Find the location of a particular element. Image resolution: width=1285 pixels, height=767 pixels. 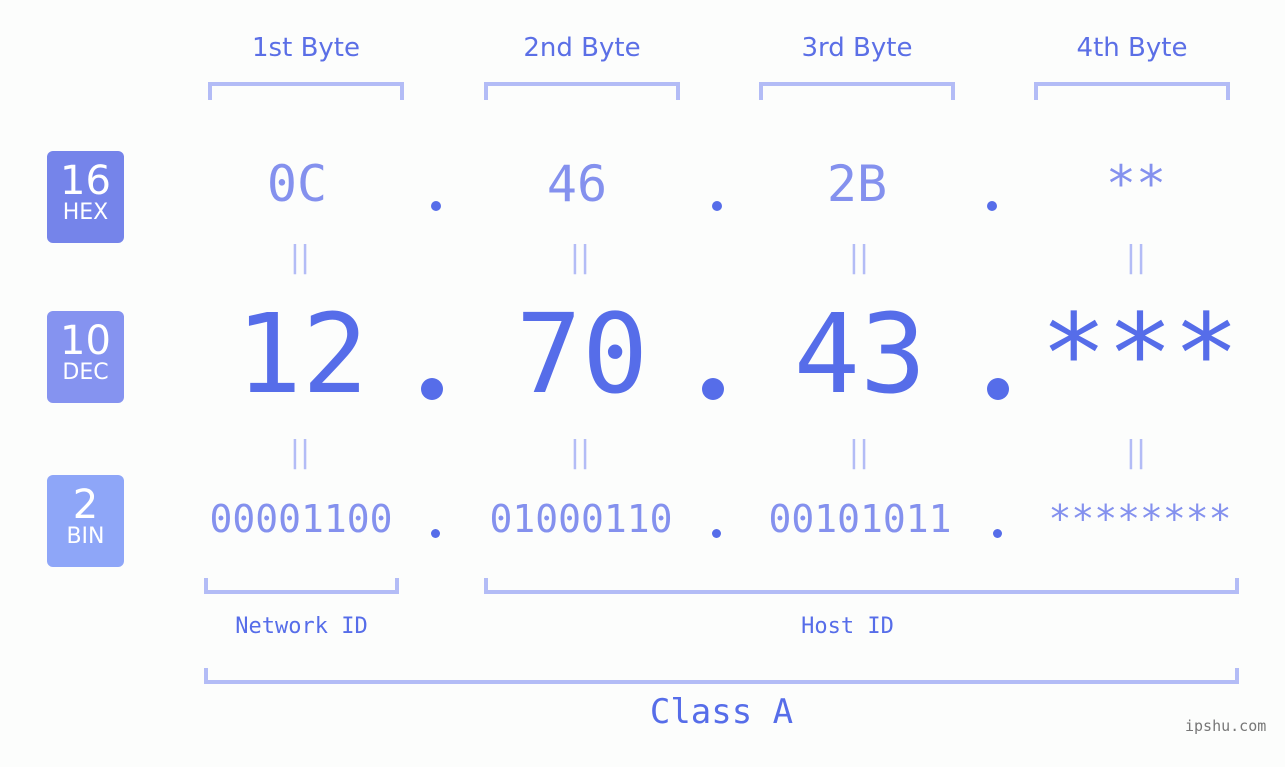

hex-label: HEX is located at coordinates (85, 212).